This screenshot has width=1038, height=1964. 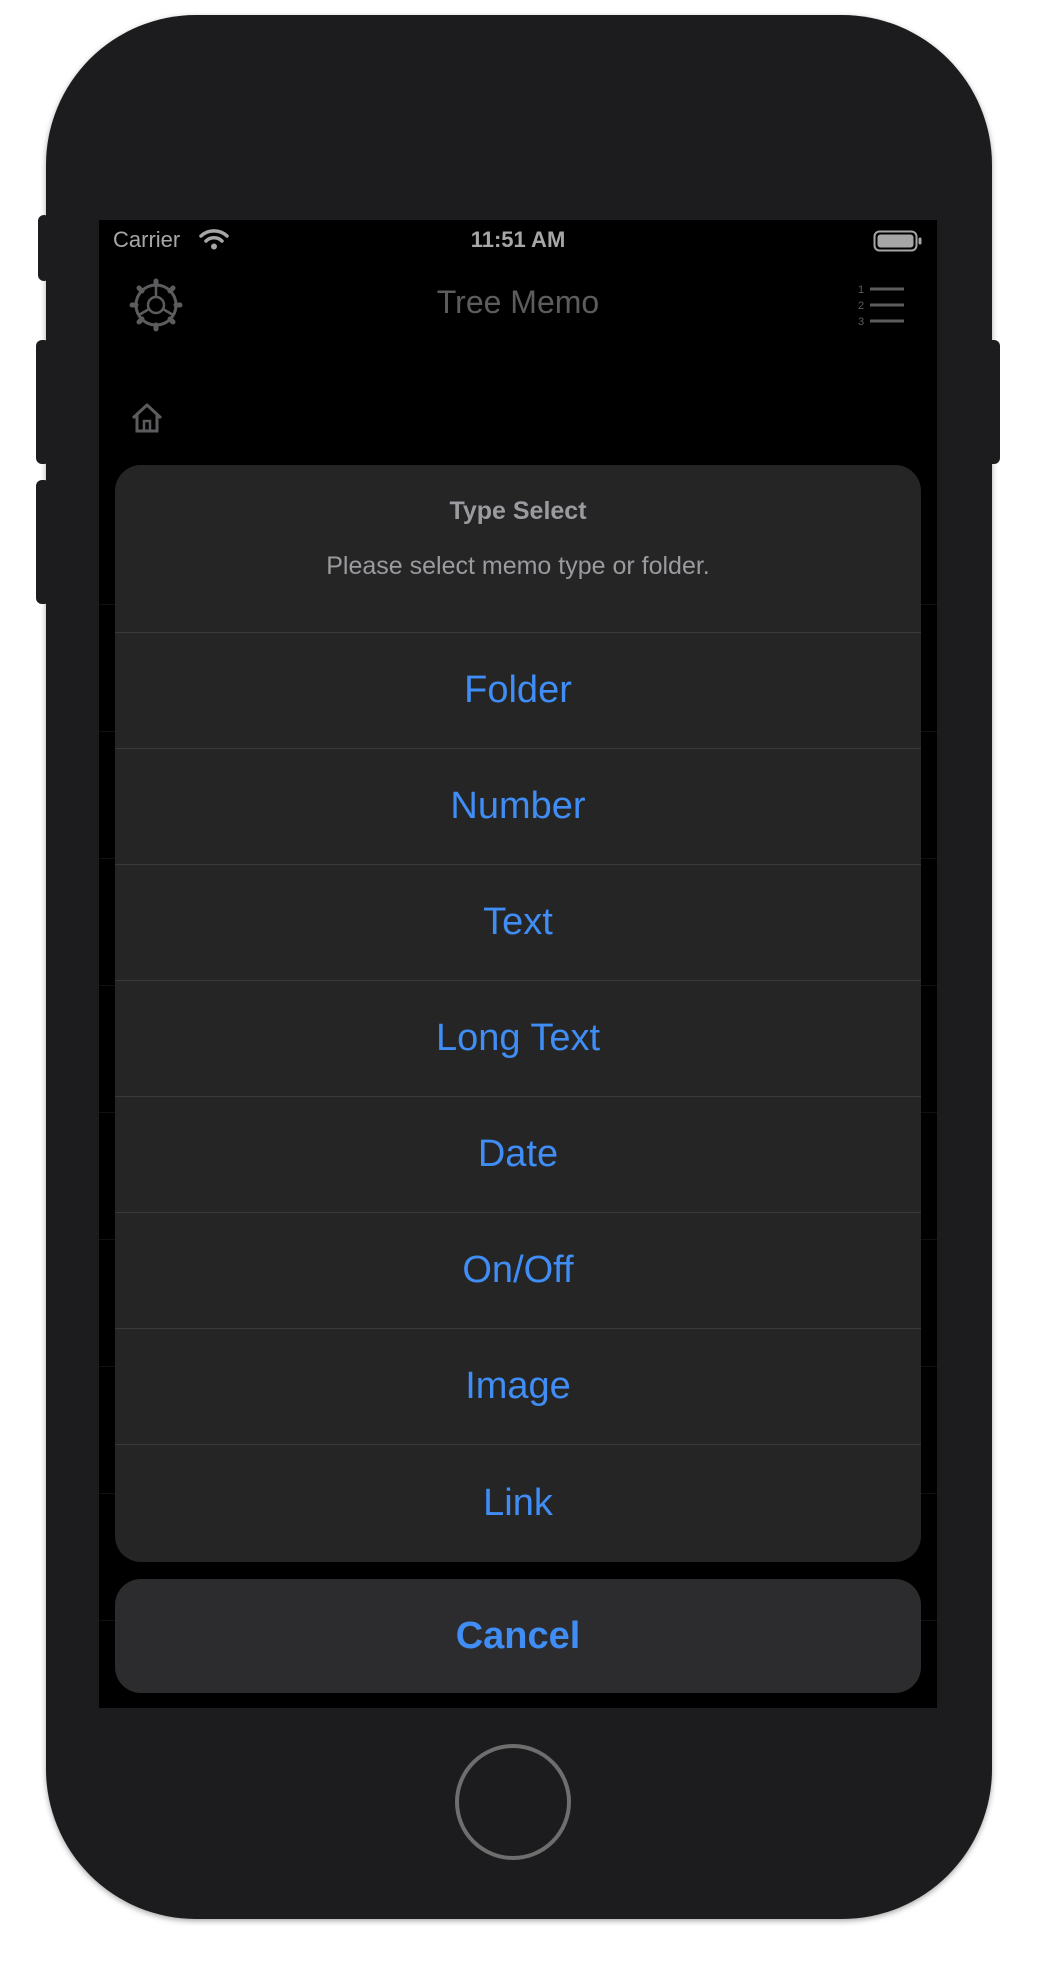 I want to click on text-button: Text, so click(x=518, y=923).